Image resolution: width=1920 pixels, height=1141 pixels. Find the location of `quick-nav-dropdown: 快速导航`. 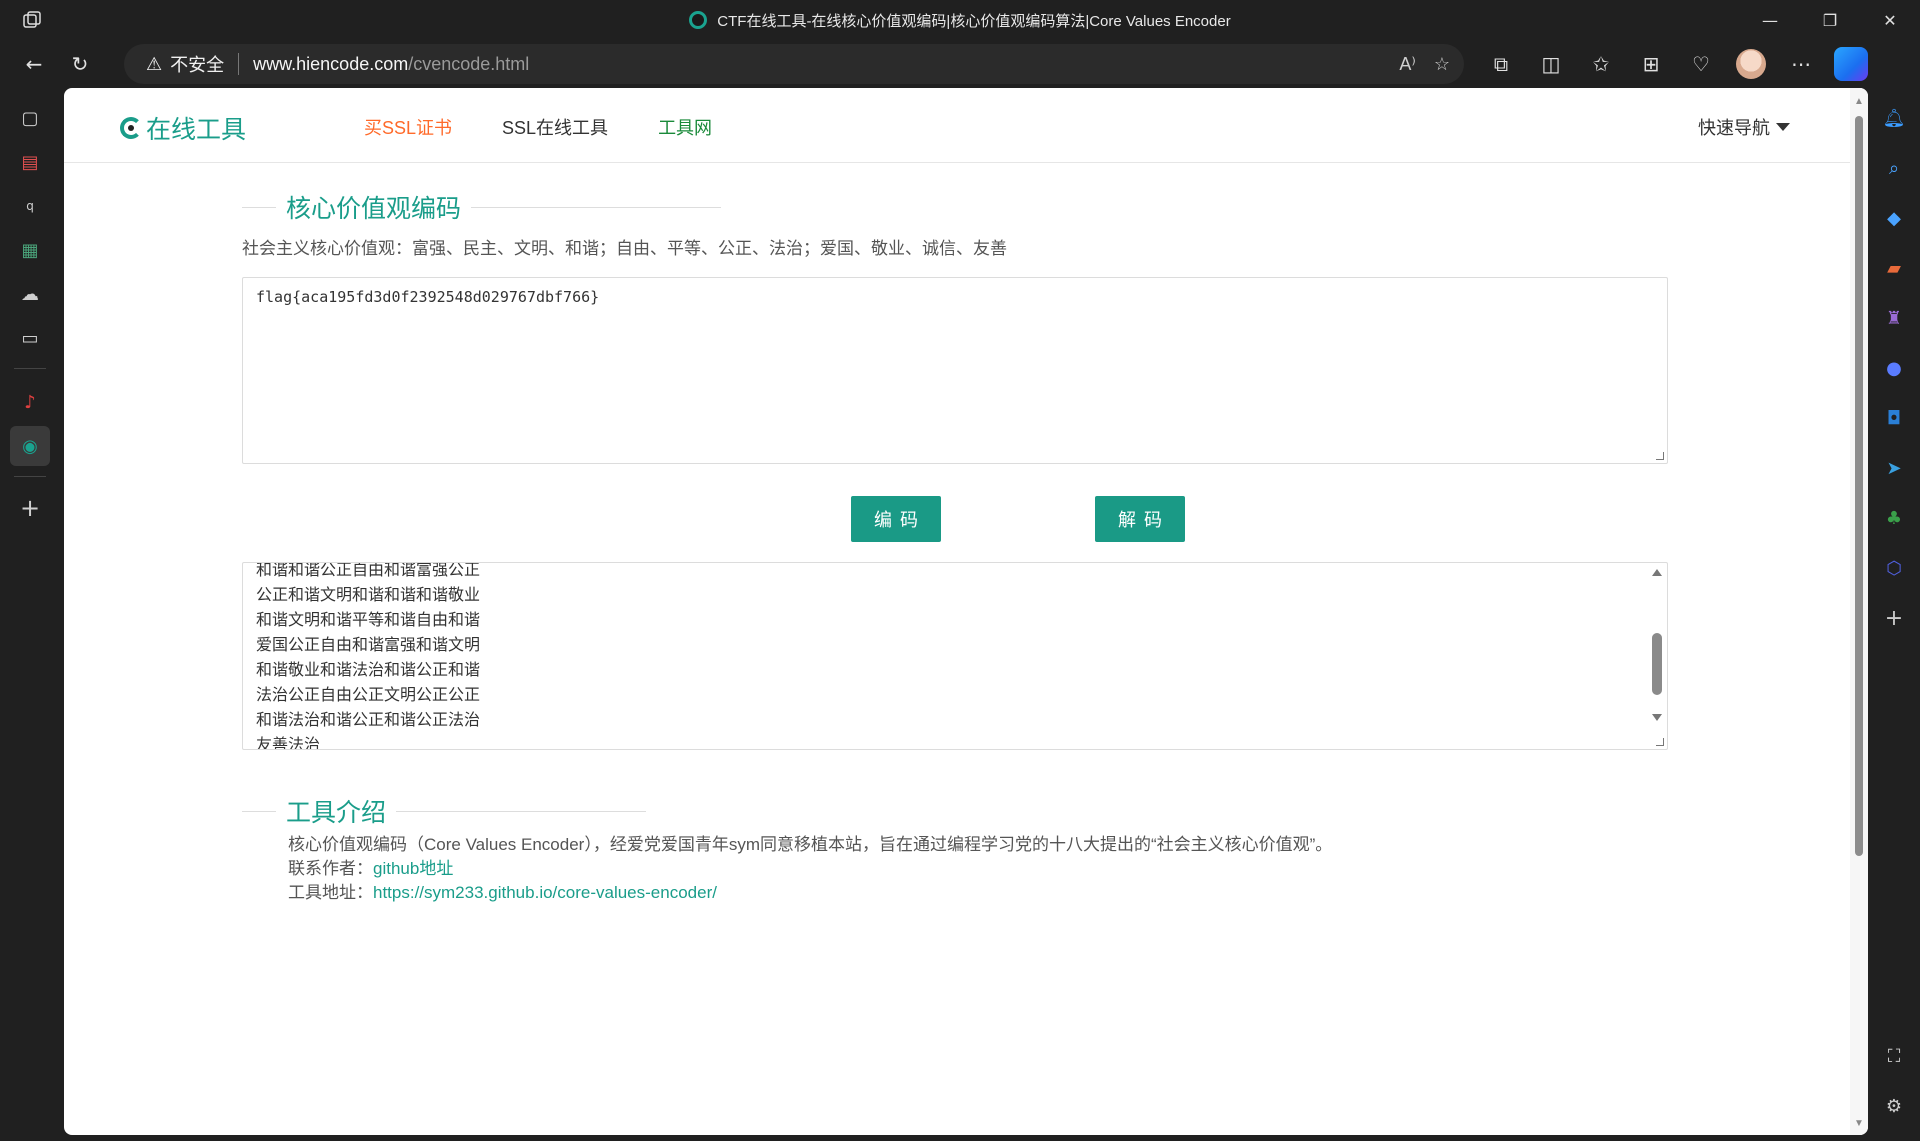

quick-nav-dropdown: 快速导航 is located at coordinates (1744, 127).